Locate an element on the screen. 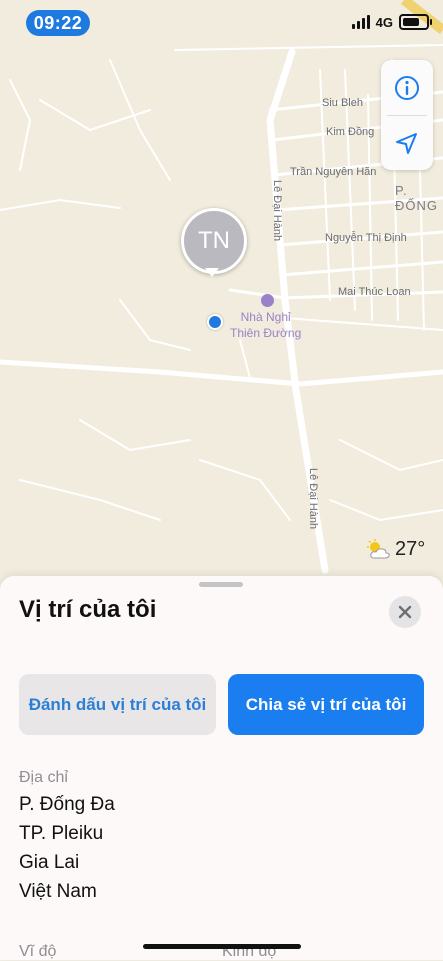  map-controls is located at coordinates (407, 115).